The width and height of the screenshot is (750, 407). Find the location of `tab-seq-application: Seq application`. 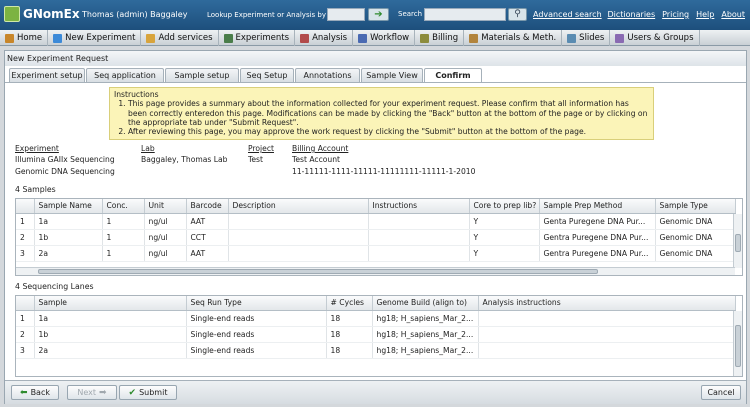

tab-seq-application: Seq application is located at coordinates (125, 75).